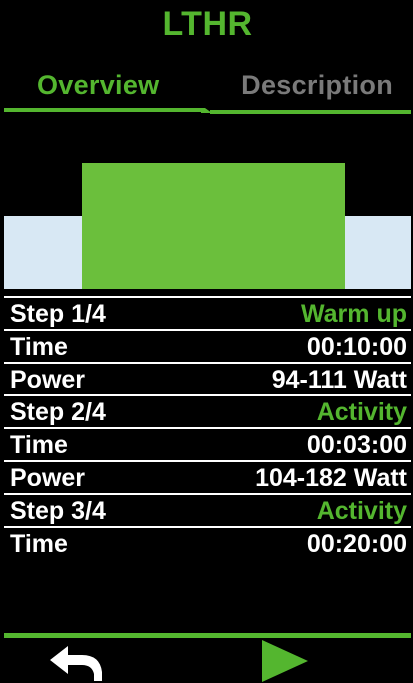  What do you see at coordinates (207, 378) in the screenshot?
I see `step-power-row: Power 94-111 Watt` at bounding box center [207, 378].